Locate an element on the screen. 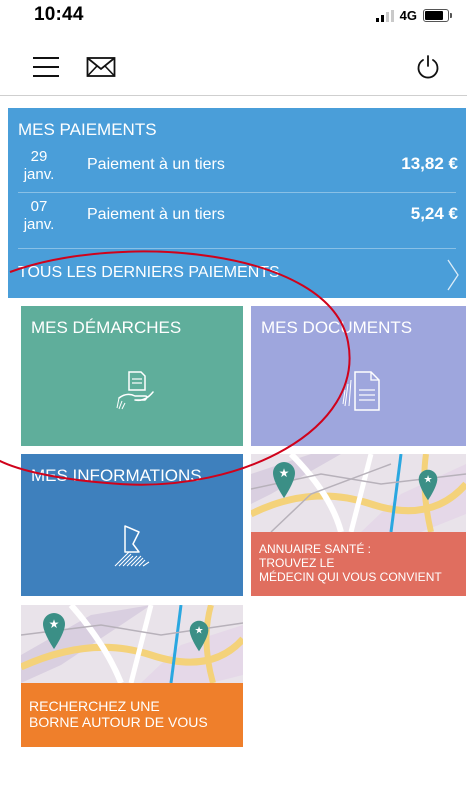 This screenshot has width=467, height=804. tile-demarches: MES DÉMARCHES is located at coordinates (132, 376).